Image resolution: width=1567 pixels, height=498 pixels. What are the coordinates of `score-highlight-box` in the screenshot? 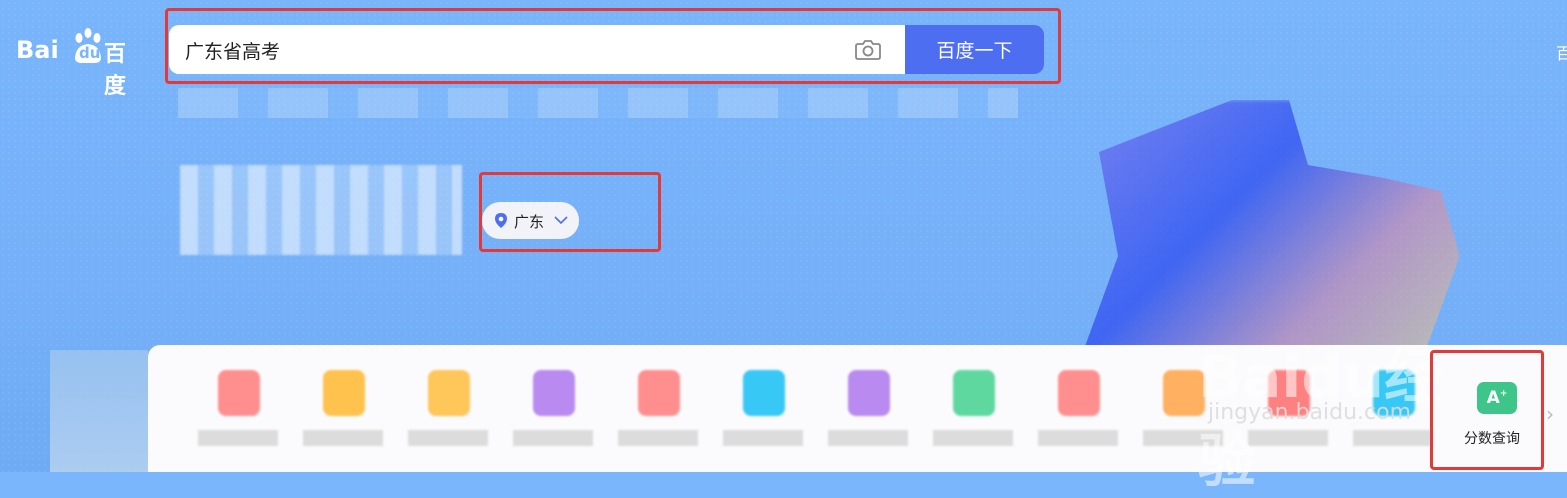 It's located at (1487, 410).